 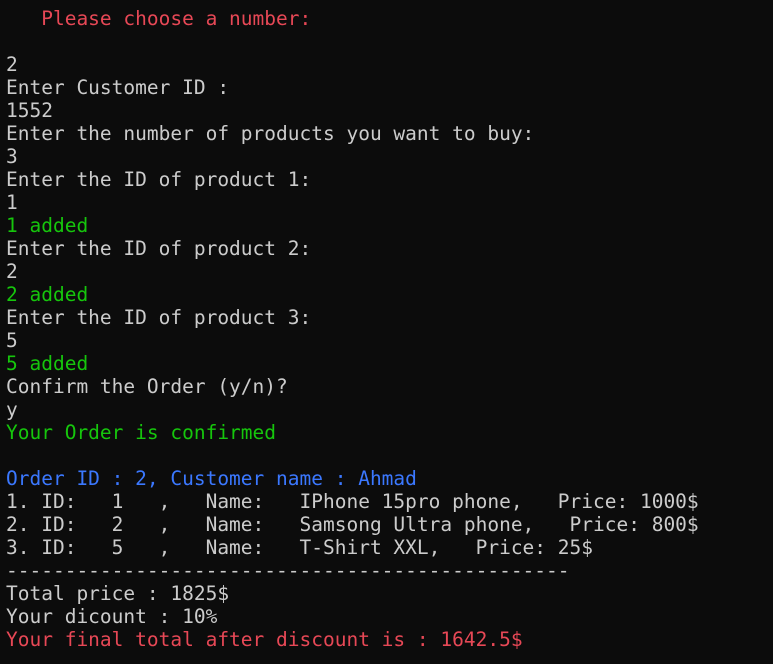 I want to click on order-header: Order ID : 2, Customer name : Ahmad, so click(x=211, y=478).